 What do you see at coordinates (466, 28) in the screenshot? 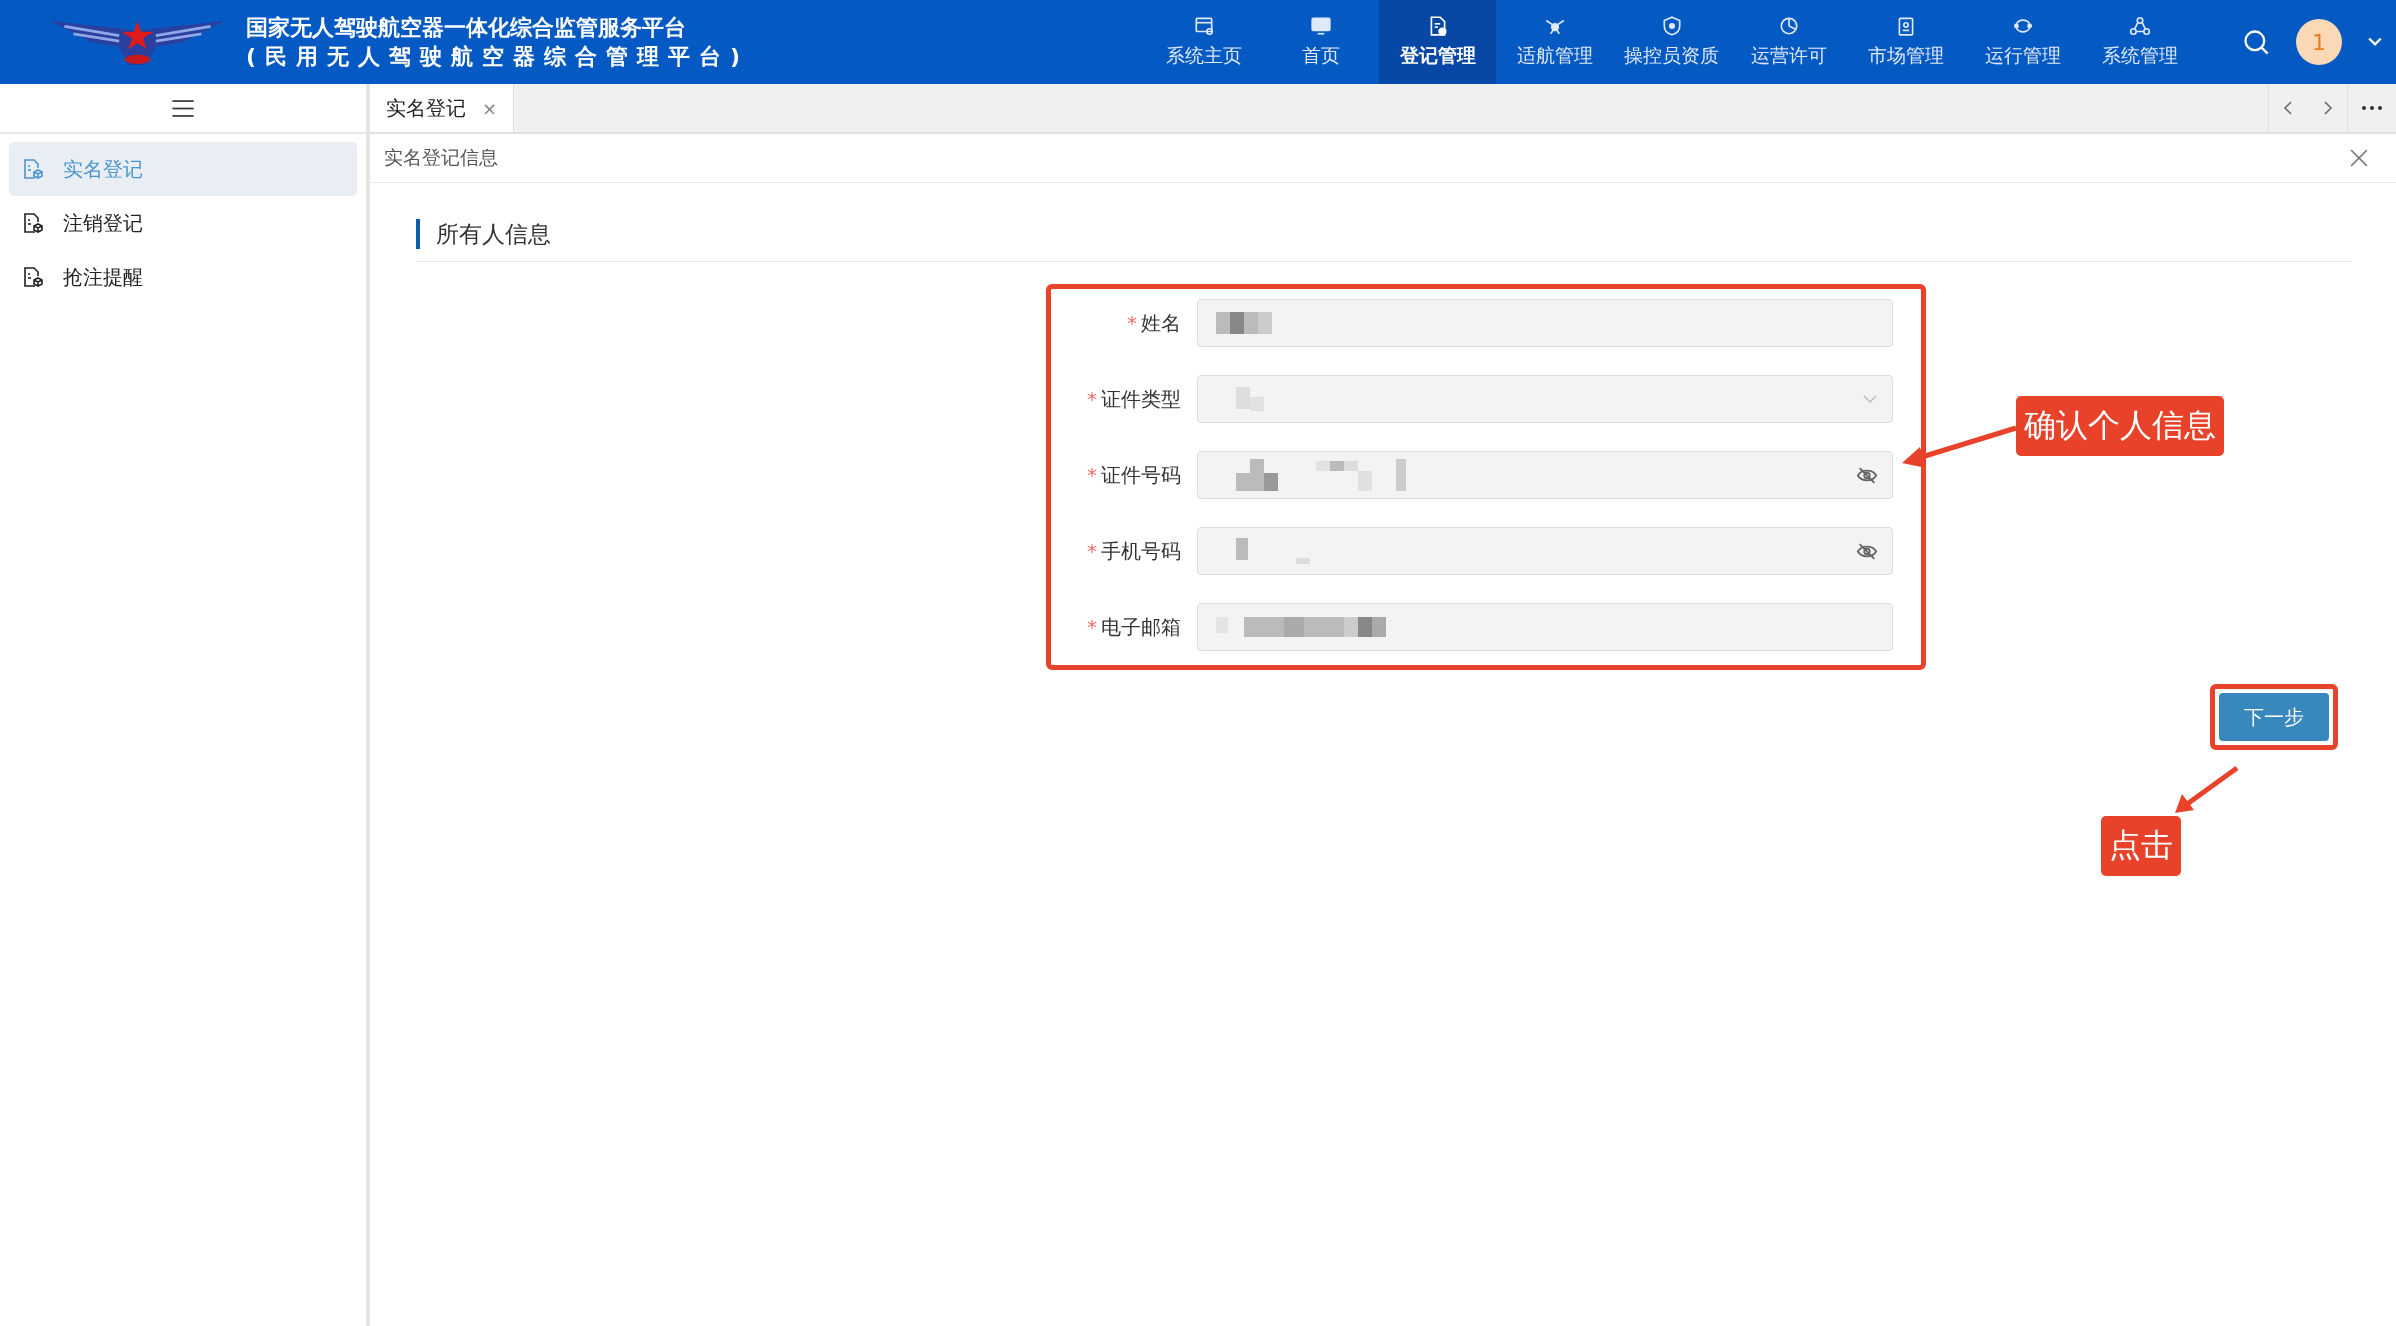
I see `platform-title: 国家无人驾驶航空器一体化综合监管服务平台` at bounding box center [466, 28].